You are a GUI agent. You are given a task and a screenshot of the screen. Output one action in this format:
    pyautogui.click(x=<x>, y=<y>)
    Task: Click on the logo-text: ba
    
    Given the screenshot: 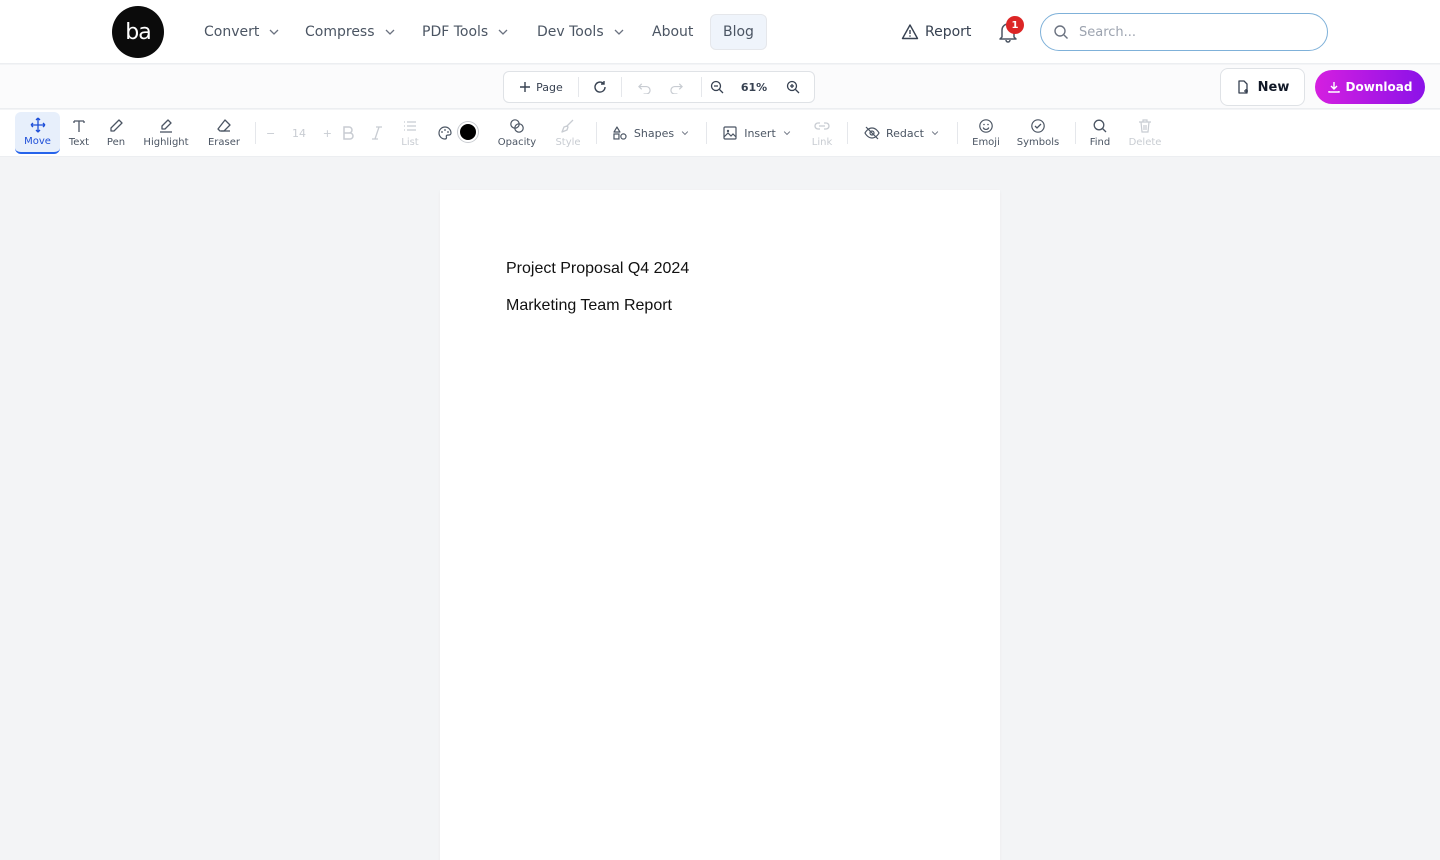 What is the action you would take?
    pyautogui.click(x=138, y=32)
    